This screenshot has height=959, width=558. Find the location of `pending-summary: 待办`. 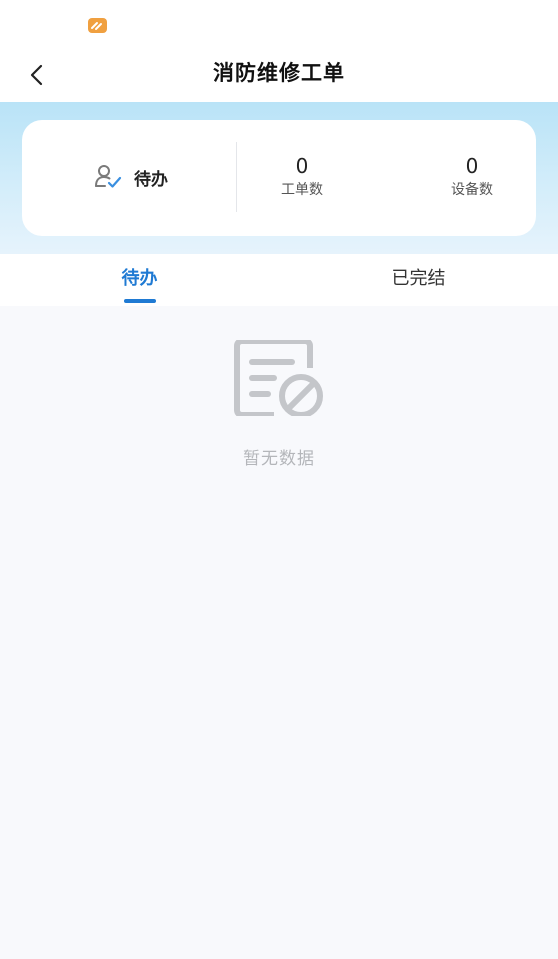

pending-summary: 待办 is located at coordinates (131, 177).